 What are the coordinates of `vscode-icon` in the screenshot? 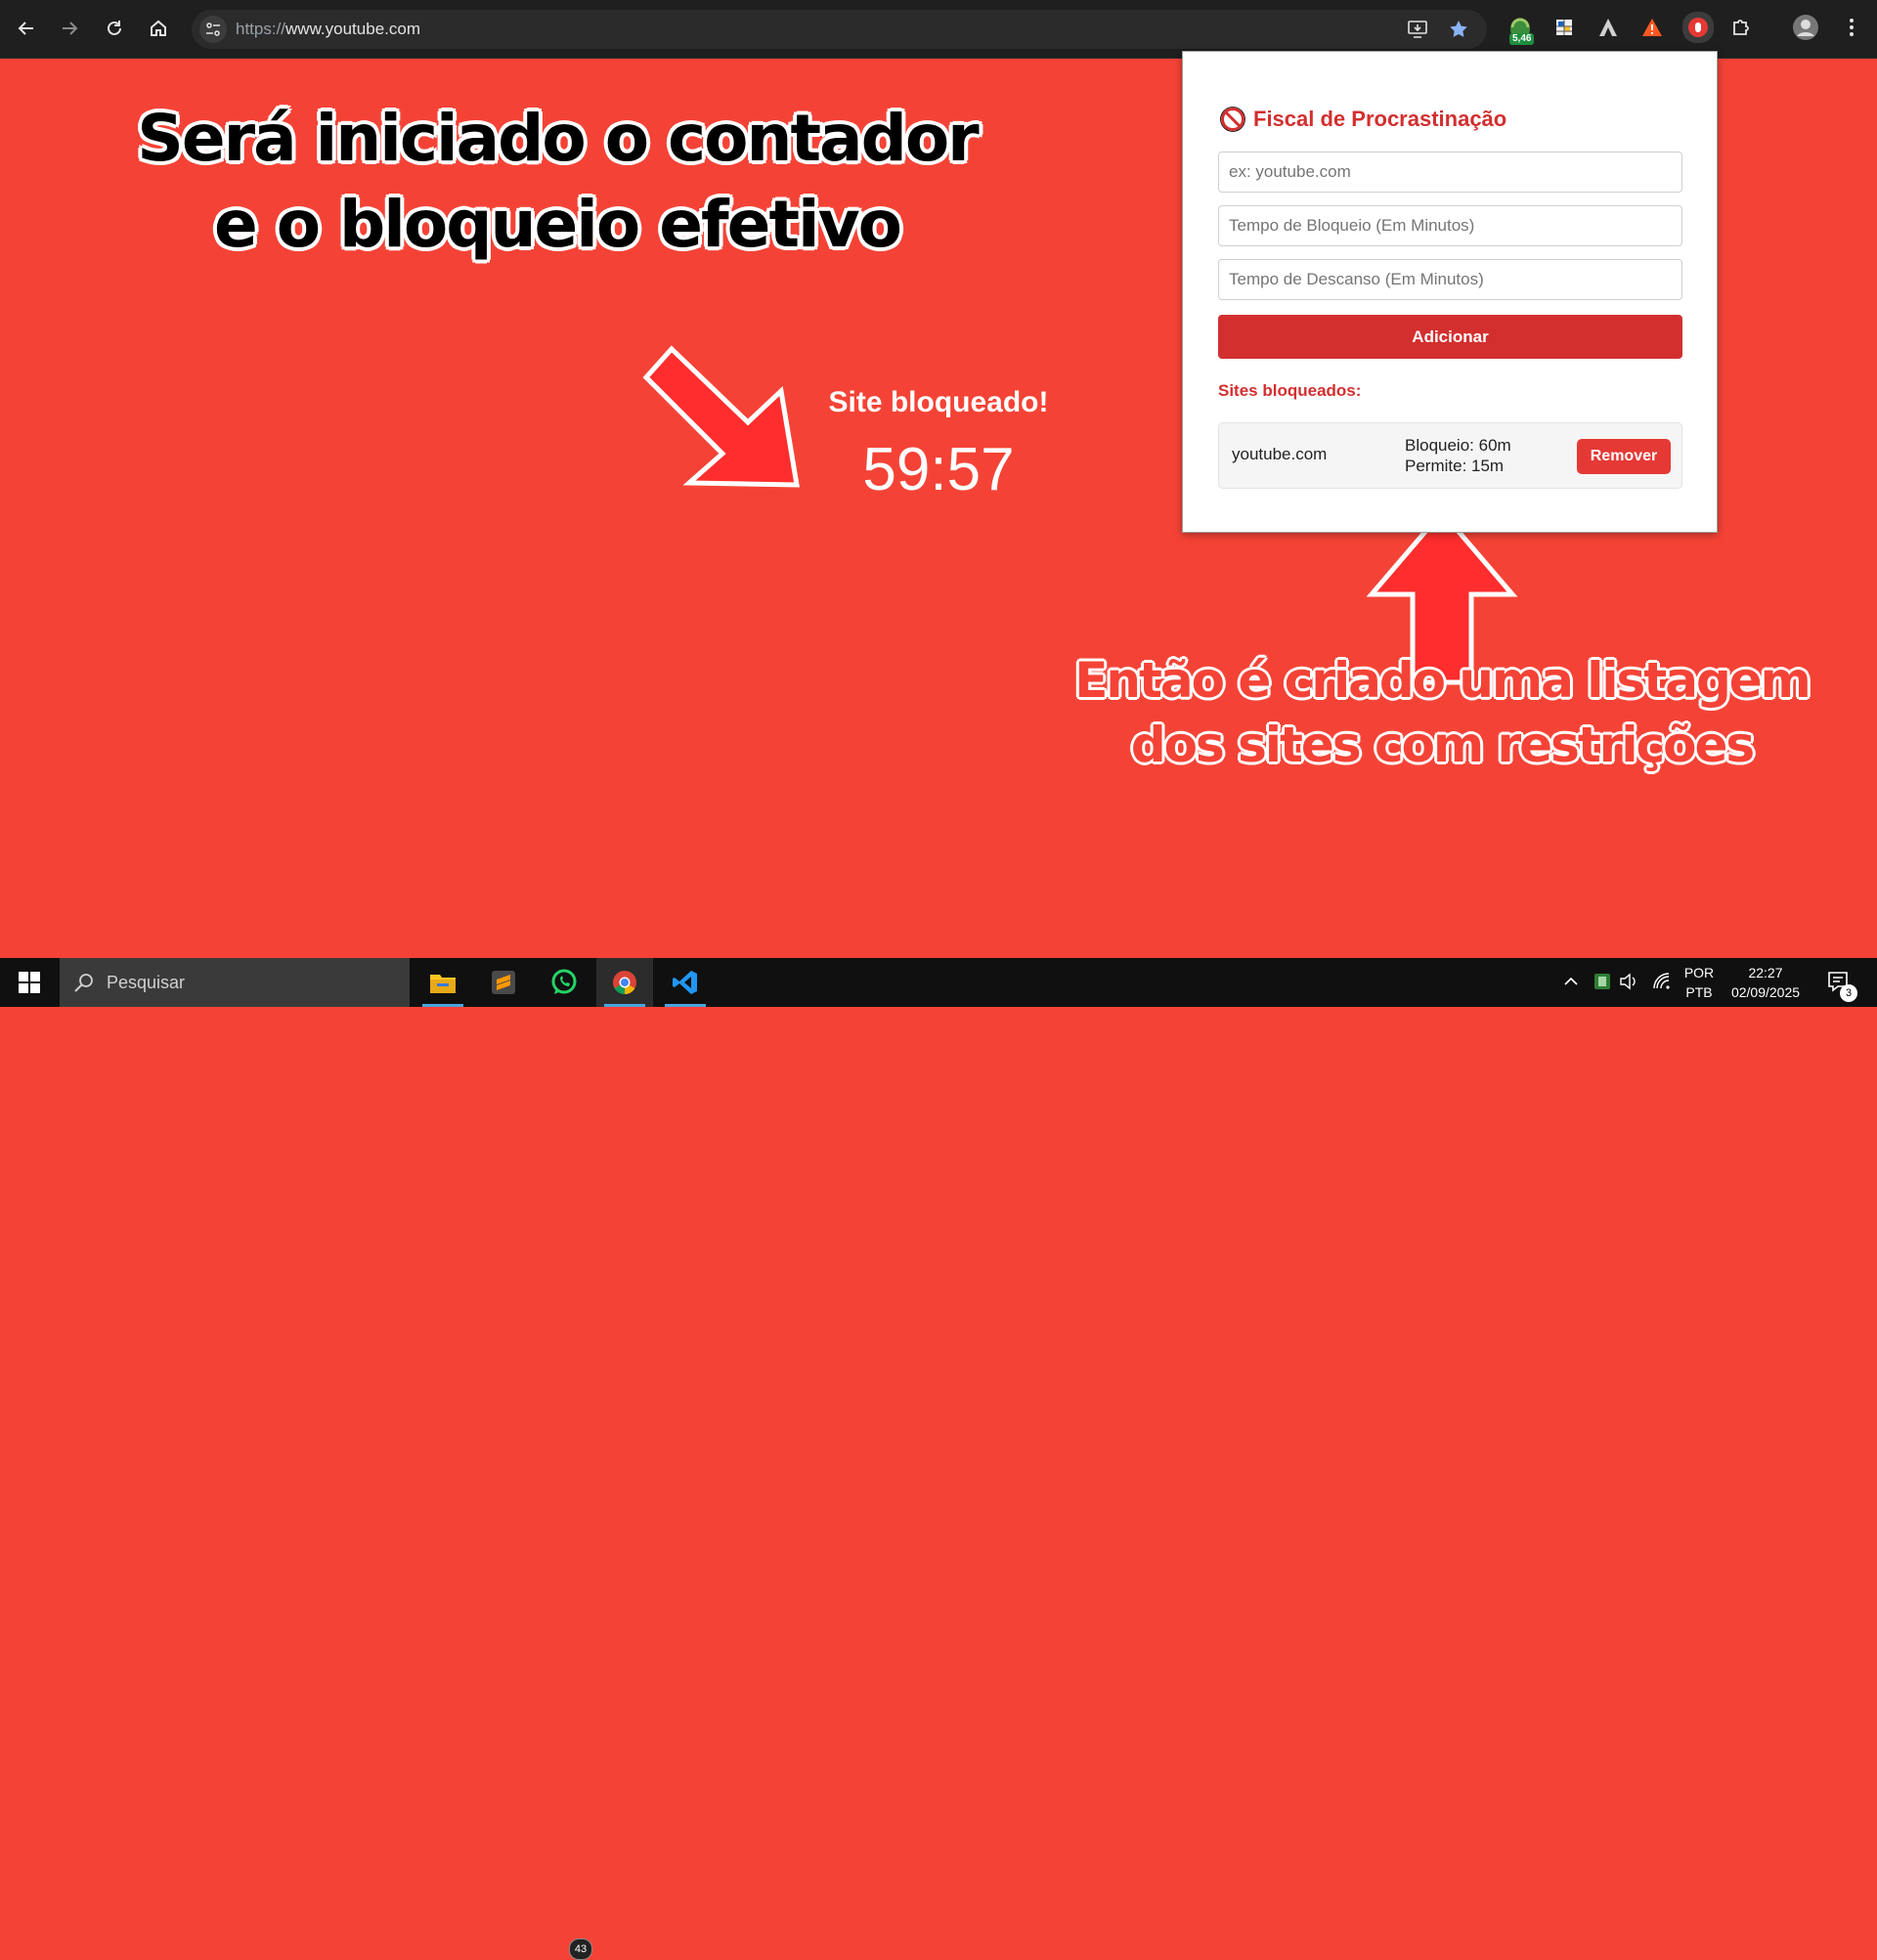 It's located at (685, 982).